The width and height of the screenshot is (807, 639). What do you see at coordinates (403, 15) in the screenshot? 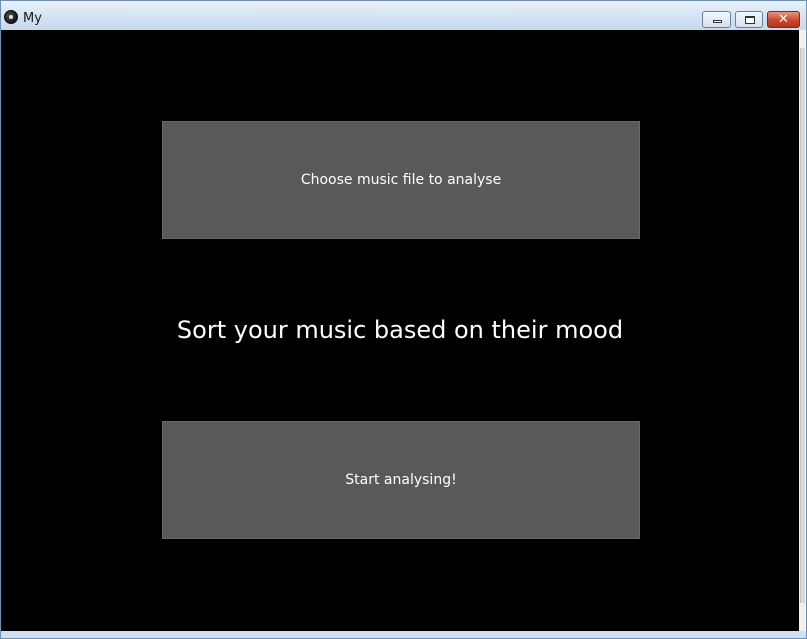
I see `title-bar: My ✕` at bounding box center [403, 15].